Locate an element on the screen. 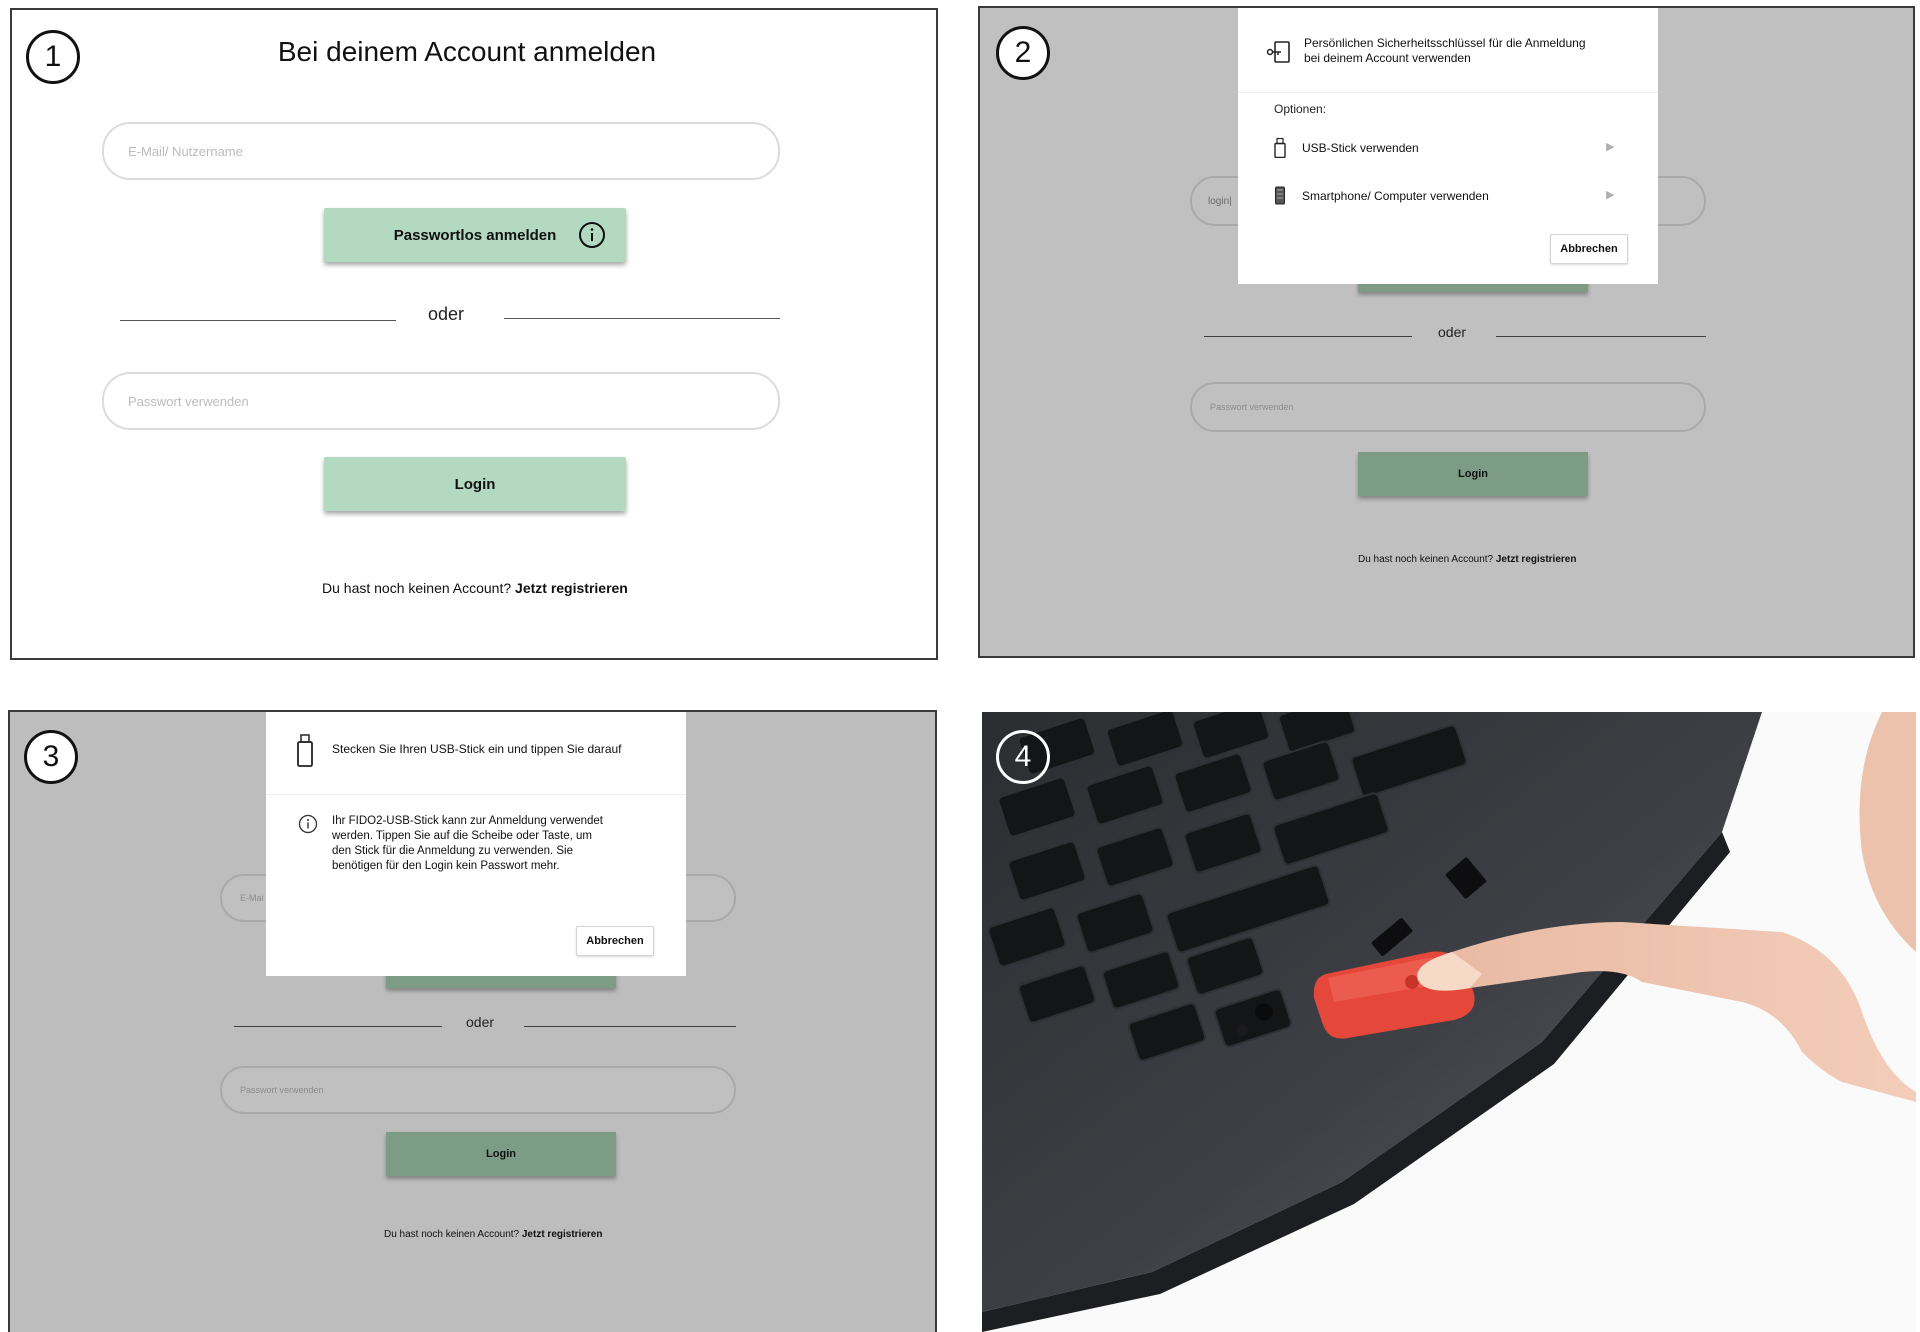 The height and width of the screenshot is (1332, 1920). step-number-2: 2 is located at coordinates (1023, 53).